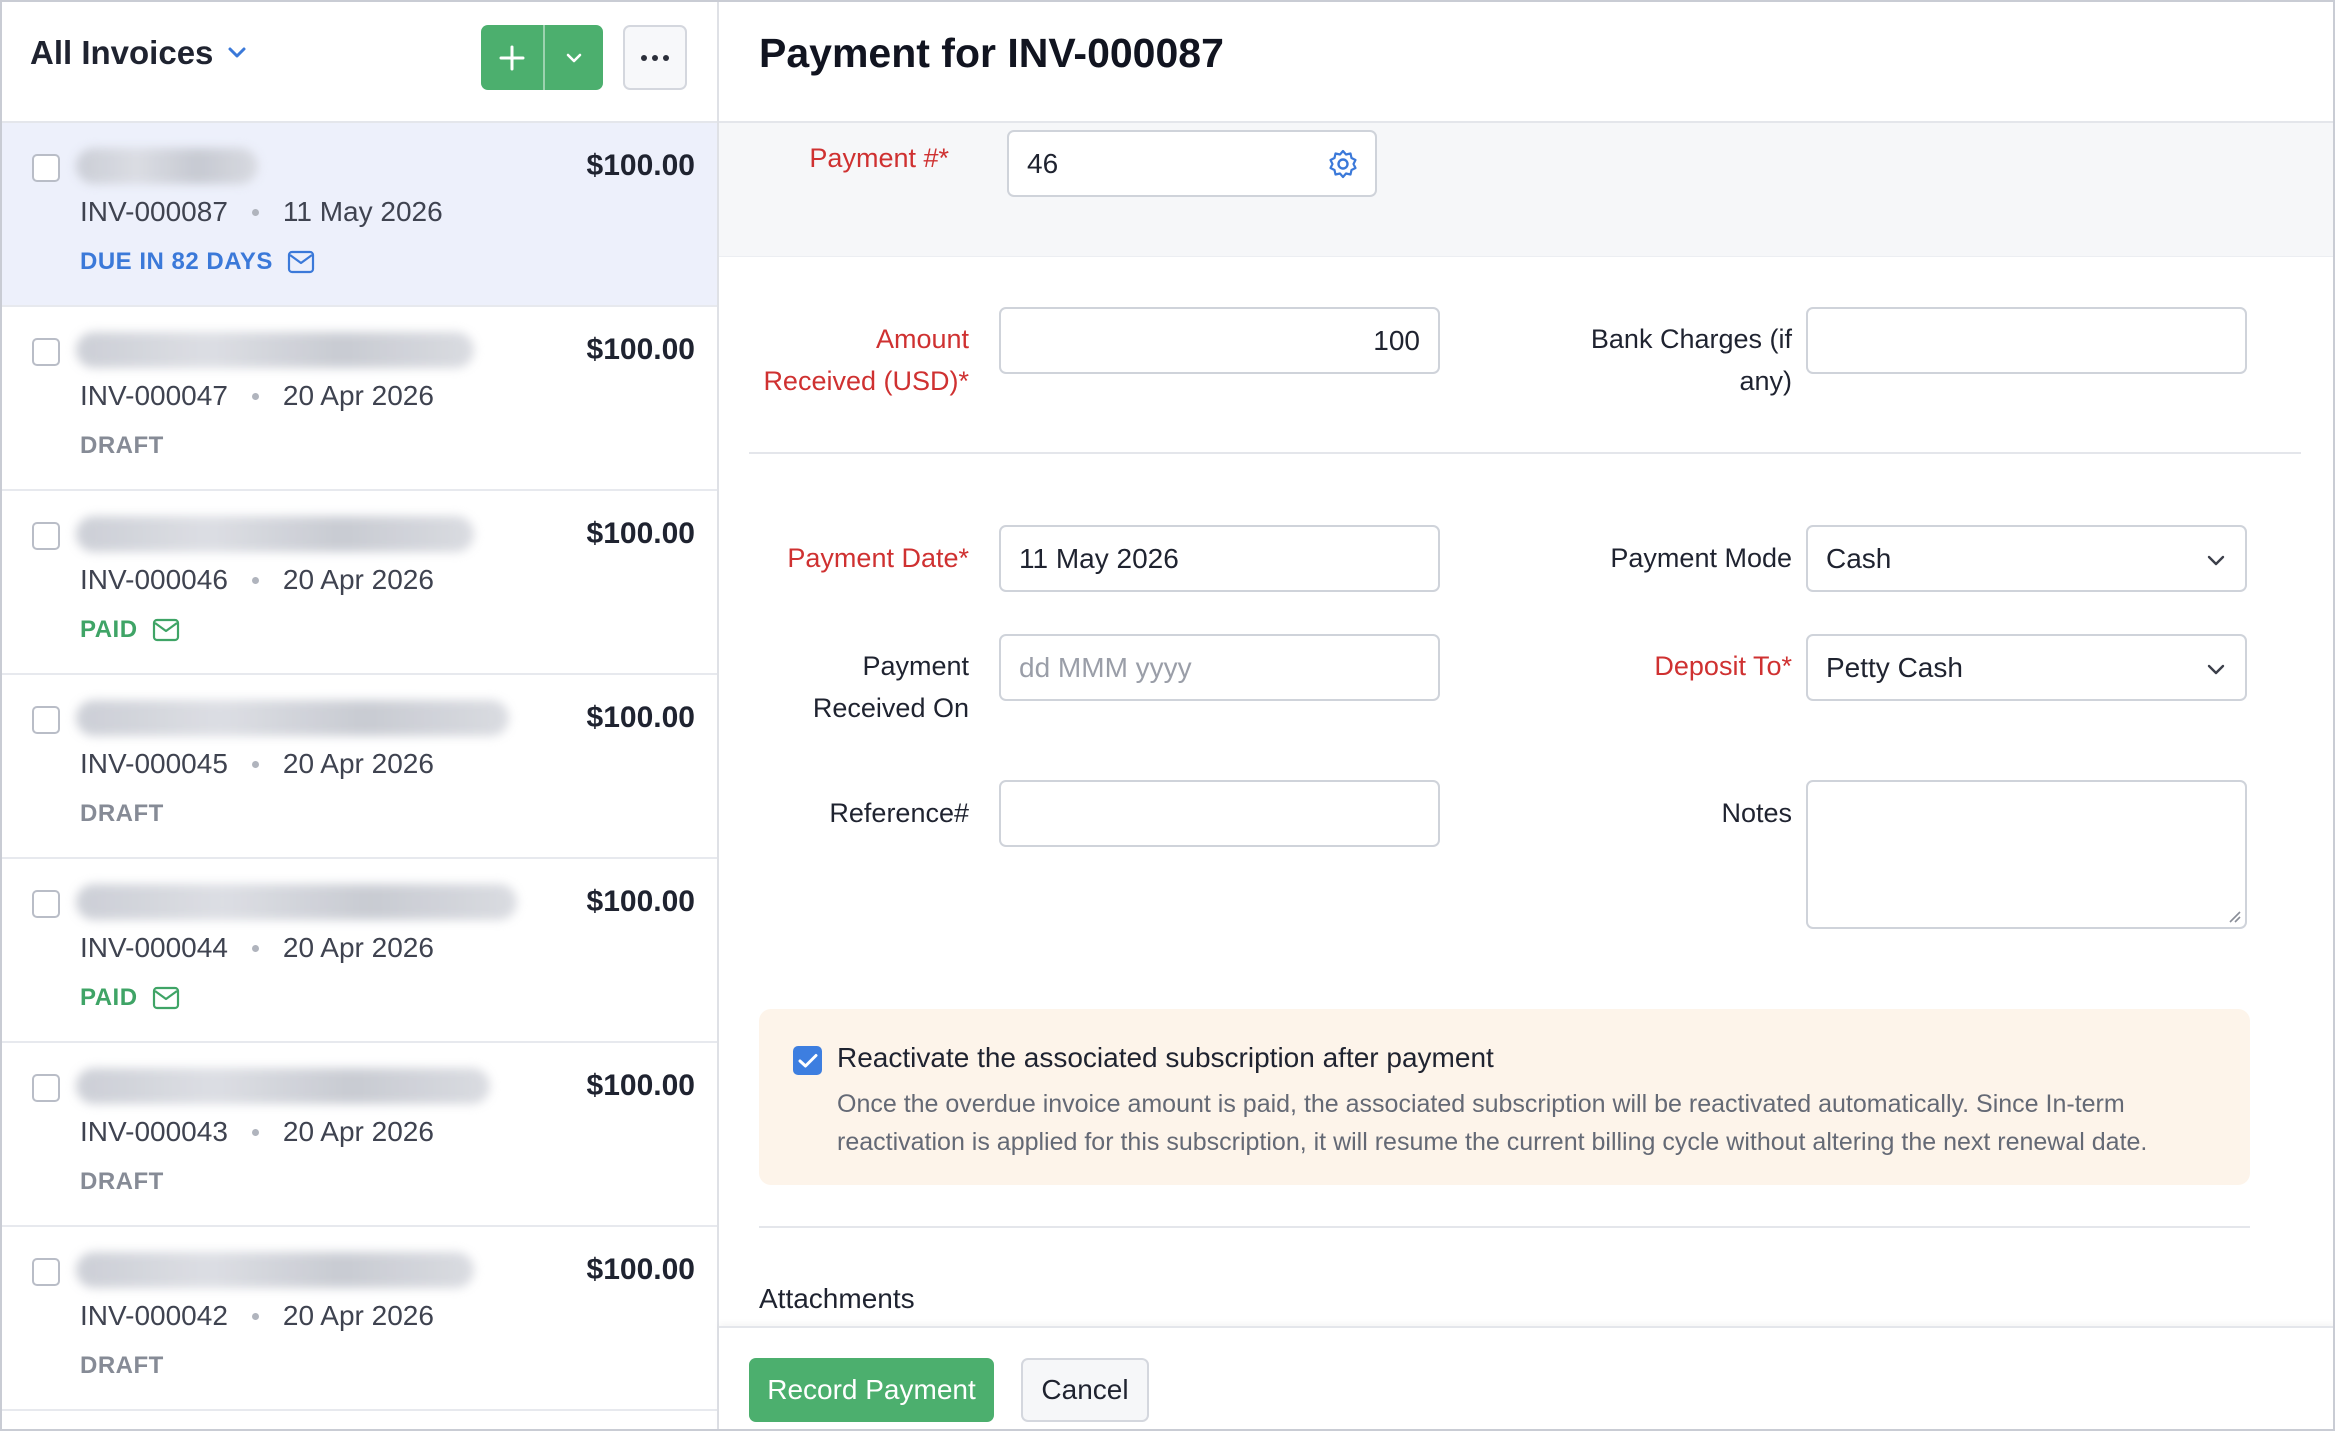 The height and width of the screenshot is (1431, 2335). What do you see at coordinates (2233, 915) in the screenshot?
I see `resize-grip-icon` at bounding box center [2233, 915].